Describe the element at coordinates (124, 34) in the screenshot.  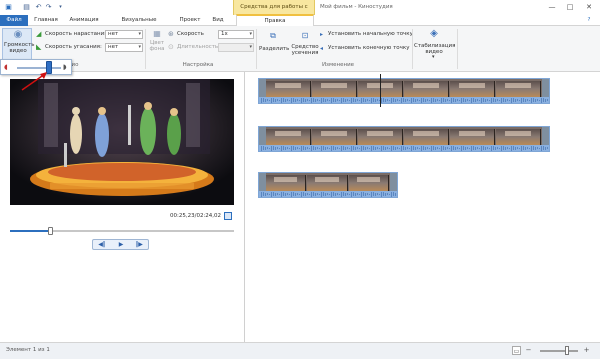
I see `fade-in-select: нет ▾` at that location.